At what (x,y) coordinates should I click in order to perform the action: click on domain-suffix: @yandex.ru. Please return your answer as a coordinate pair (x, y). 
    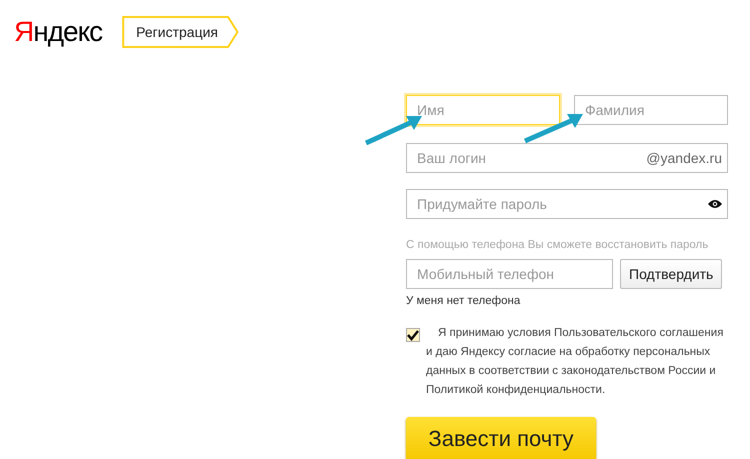
    Looking at the image, I should click on (684, 158).